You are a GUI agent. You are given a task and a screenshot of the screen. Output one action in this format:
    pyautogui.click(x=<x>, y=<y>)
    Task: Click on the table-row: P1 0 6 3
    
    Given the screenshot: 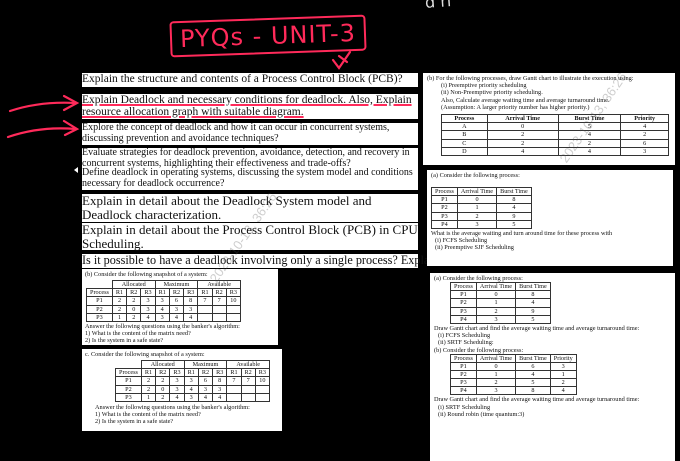 What is the action you would take?
    pyautogui.click(x=513, y=366)
    